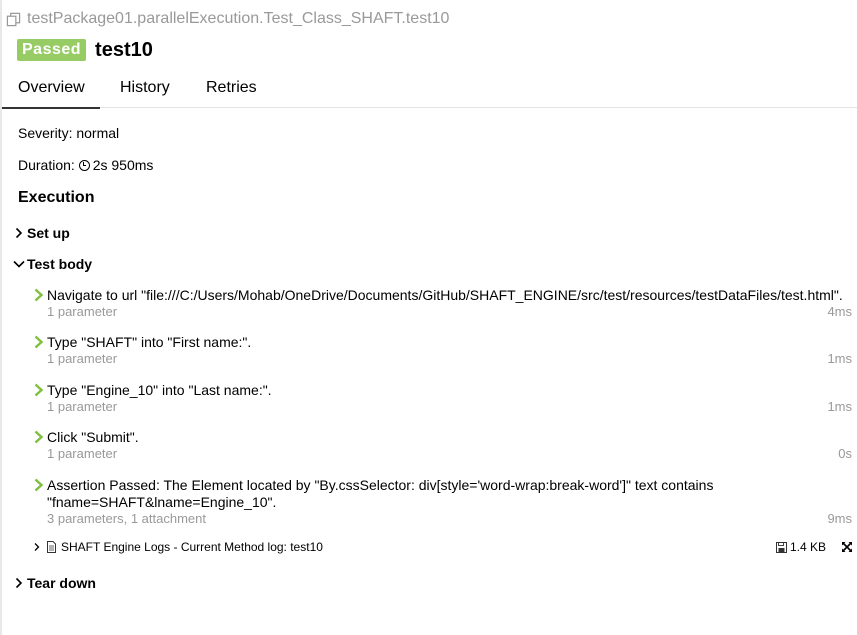  What do you see at coordinates (52, 50) in the screenshot?
I see `status-badge: Passed` at bounding box center [52, 50].